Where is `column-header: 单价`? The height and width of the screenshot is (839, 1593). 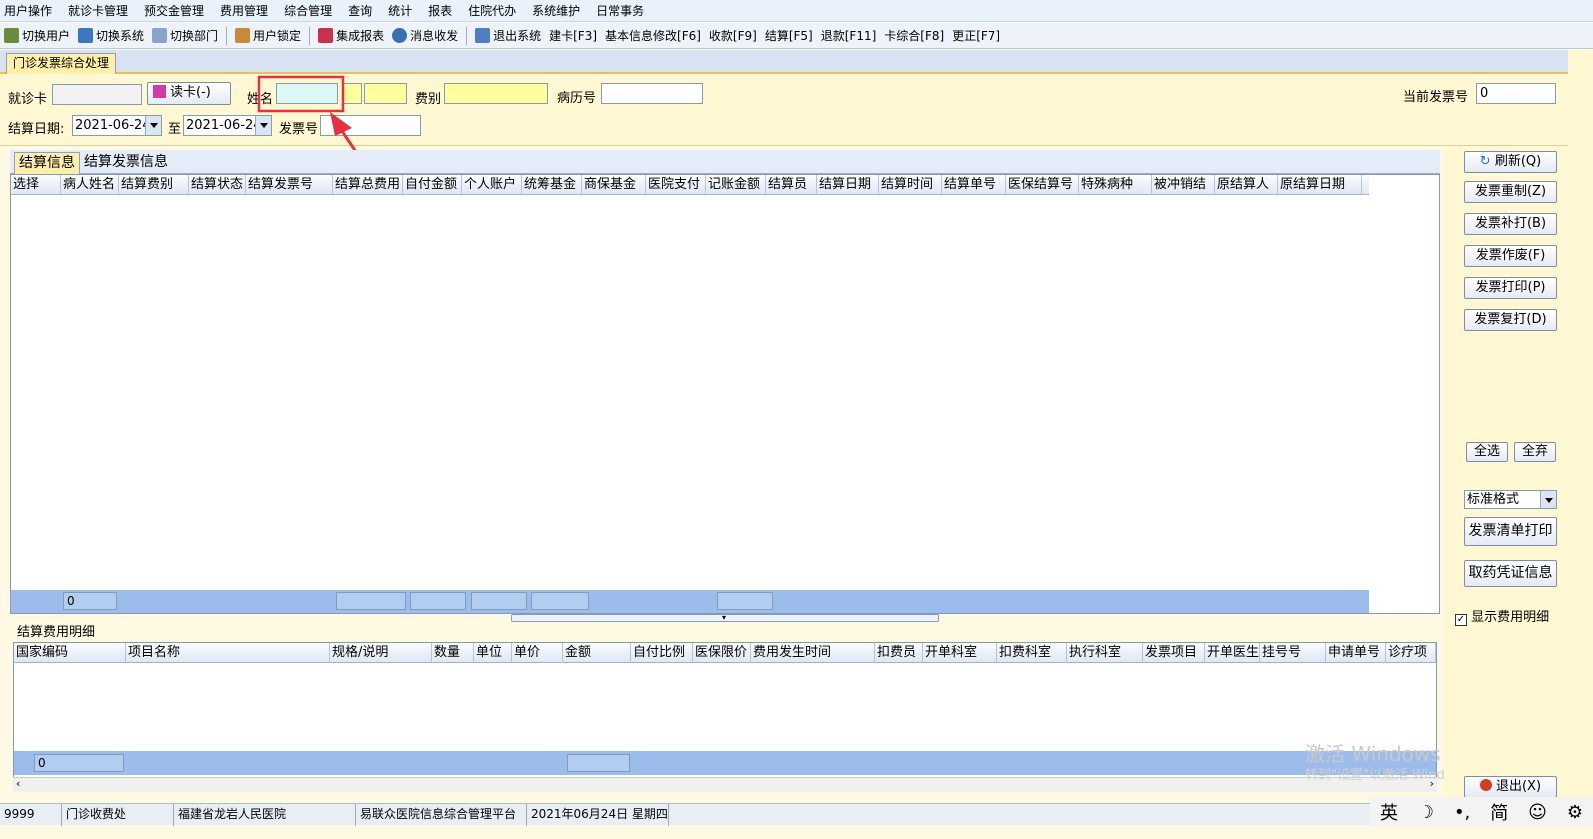 column-header: 单价 is located at coordinates (537, 653).